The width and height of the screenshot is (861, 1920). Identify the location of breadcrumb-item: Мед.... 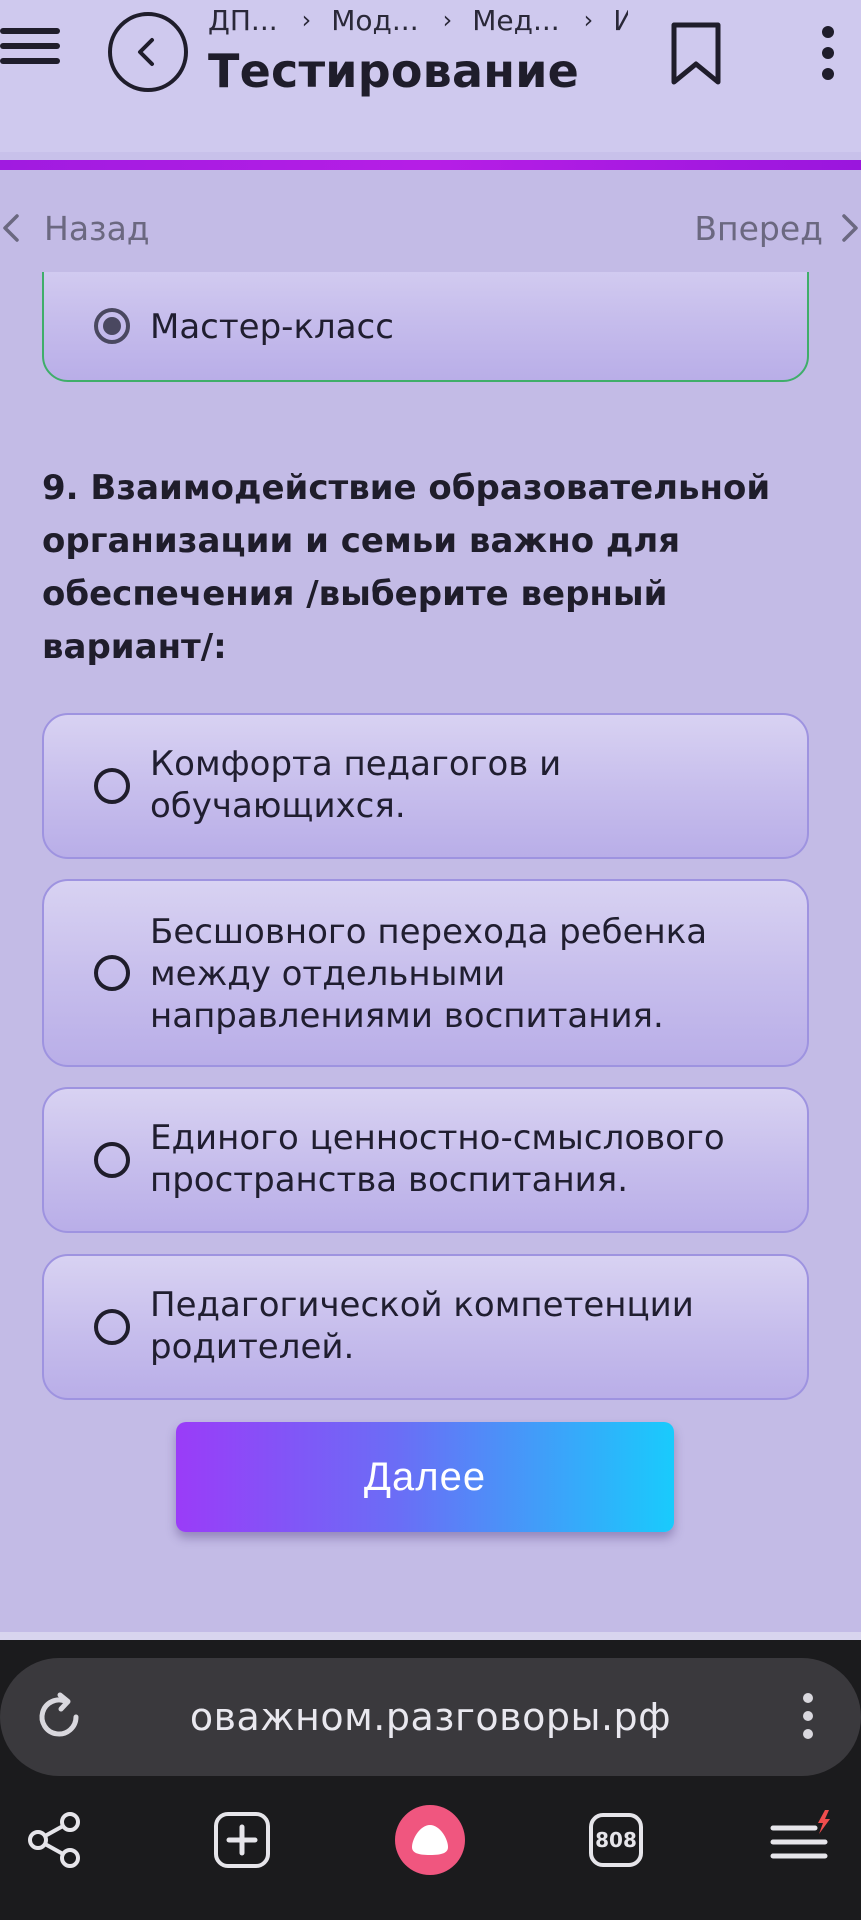
(515, 20).